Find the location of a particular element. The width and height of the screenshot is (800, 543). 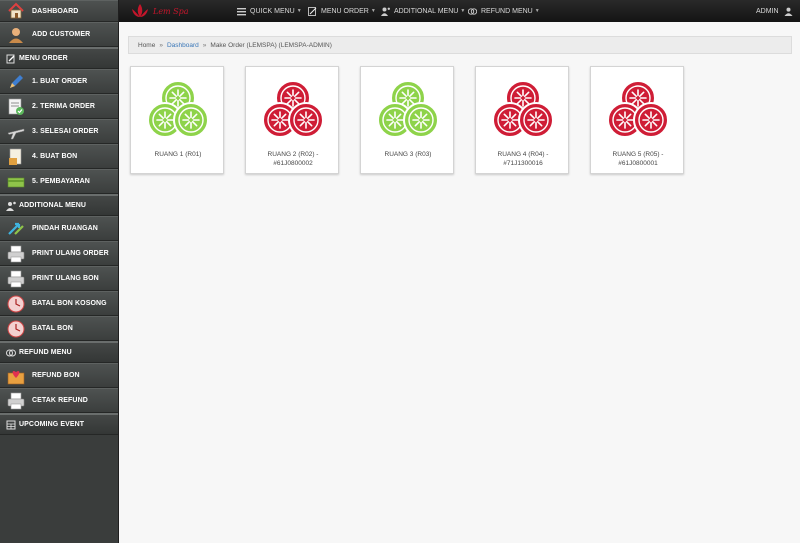

breadcrumb-home: Home is located at coordinates (146, 45).